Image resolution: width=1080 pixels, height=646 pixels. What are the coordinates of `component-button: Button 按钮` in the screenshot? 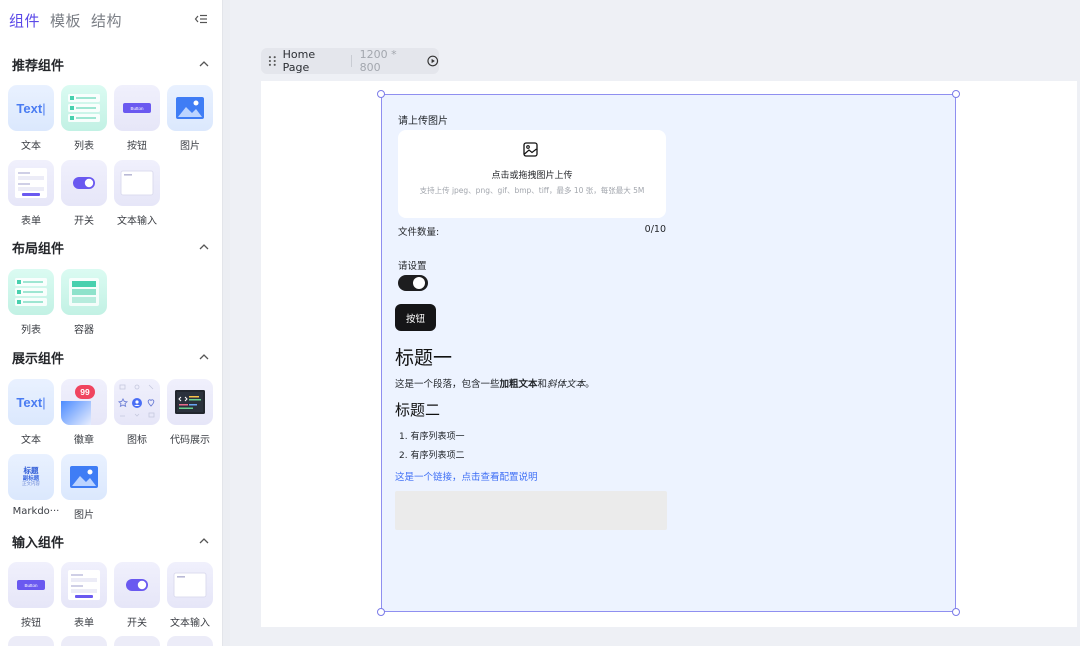 It's located at (137, 118).